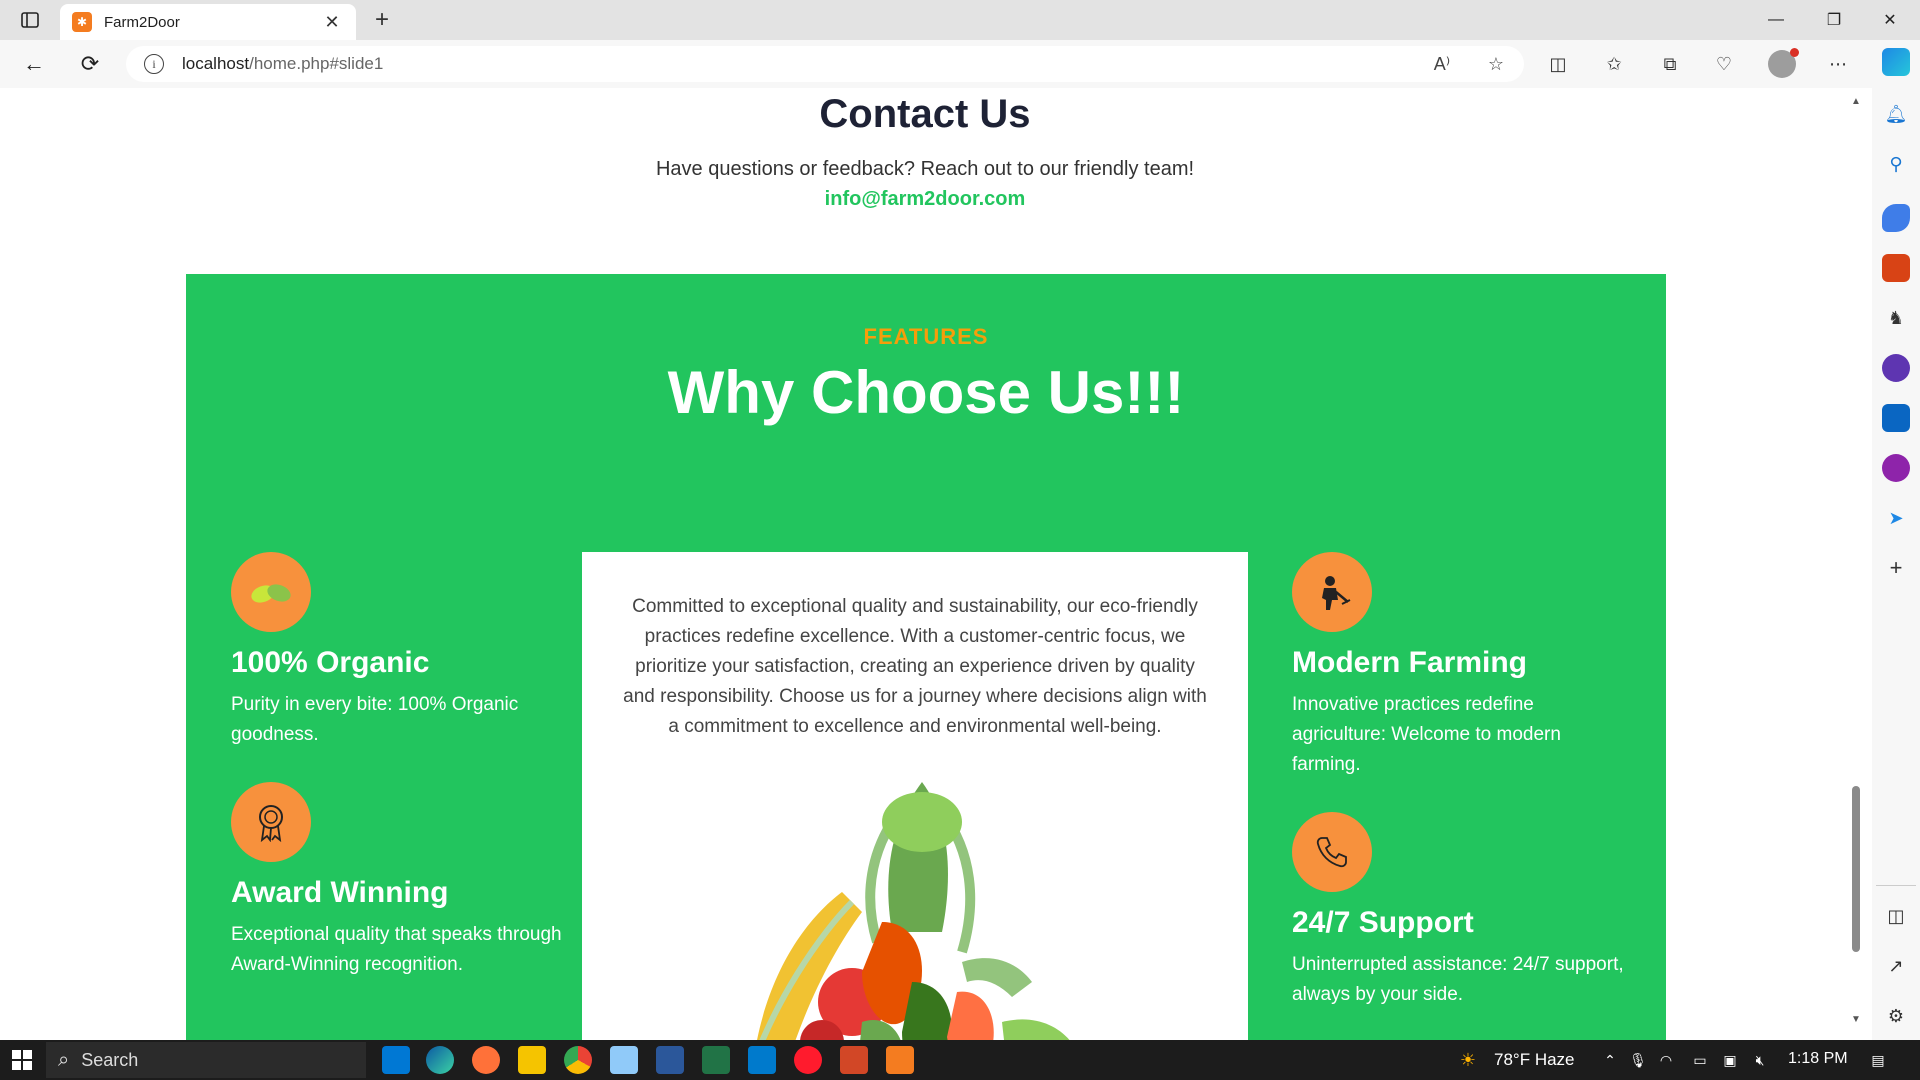 Image resolution: width=1920 pixels, height=1080 pixels. I want to click on scroll-up-arrow-icon: ▲, so click(1856, 101).